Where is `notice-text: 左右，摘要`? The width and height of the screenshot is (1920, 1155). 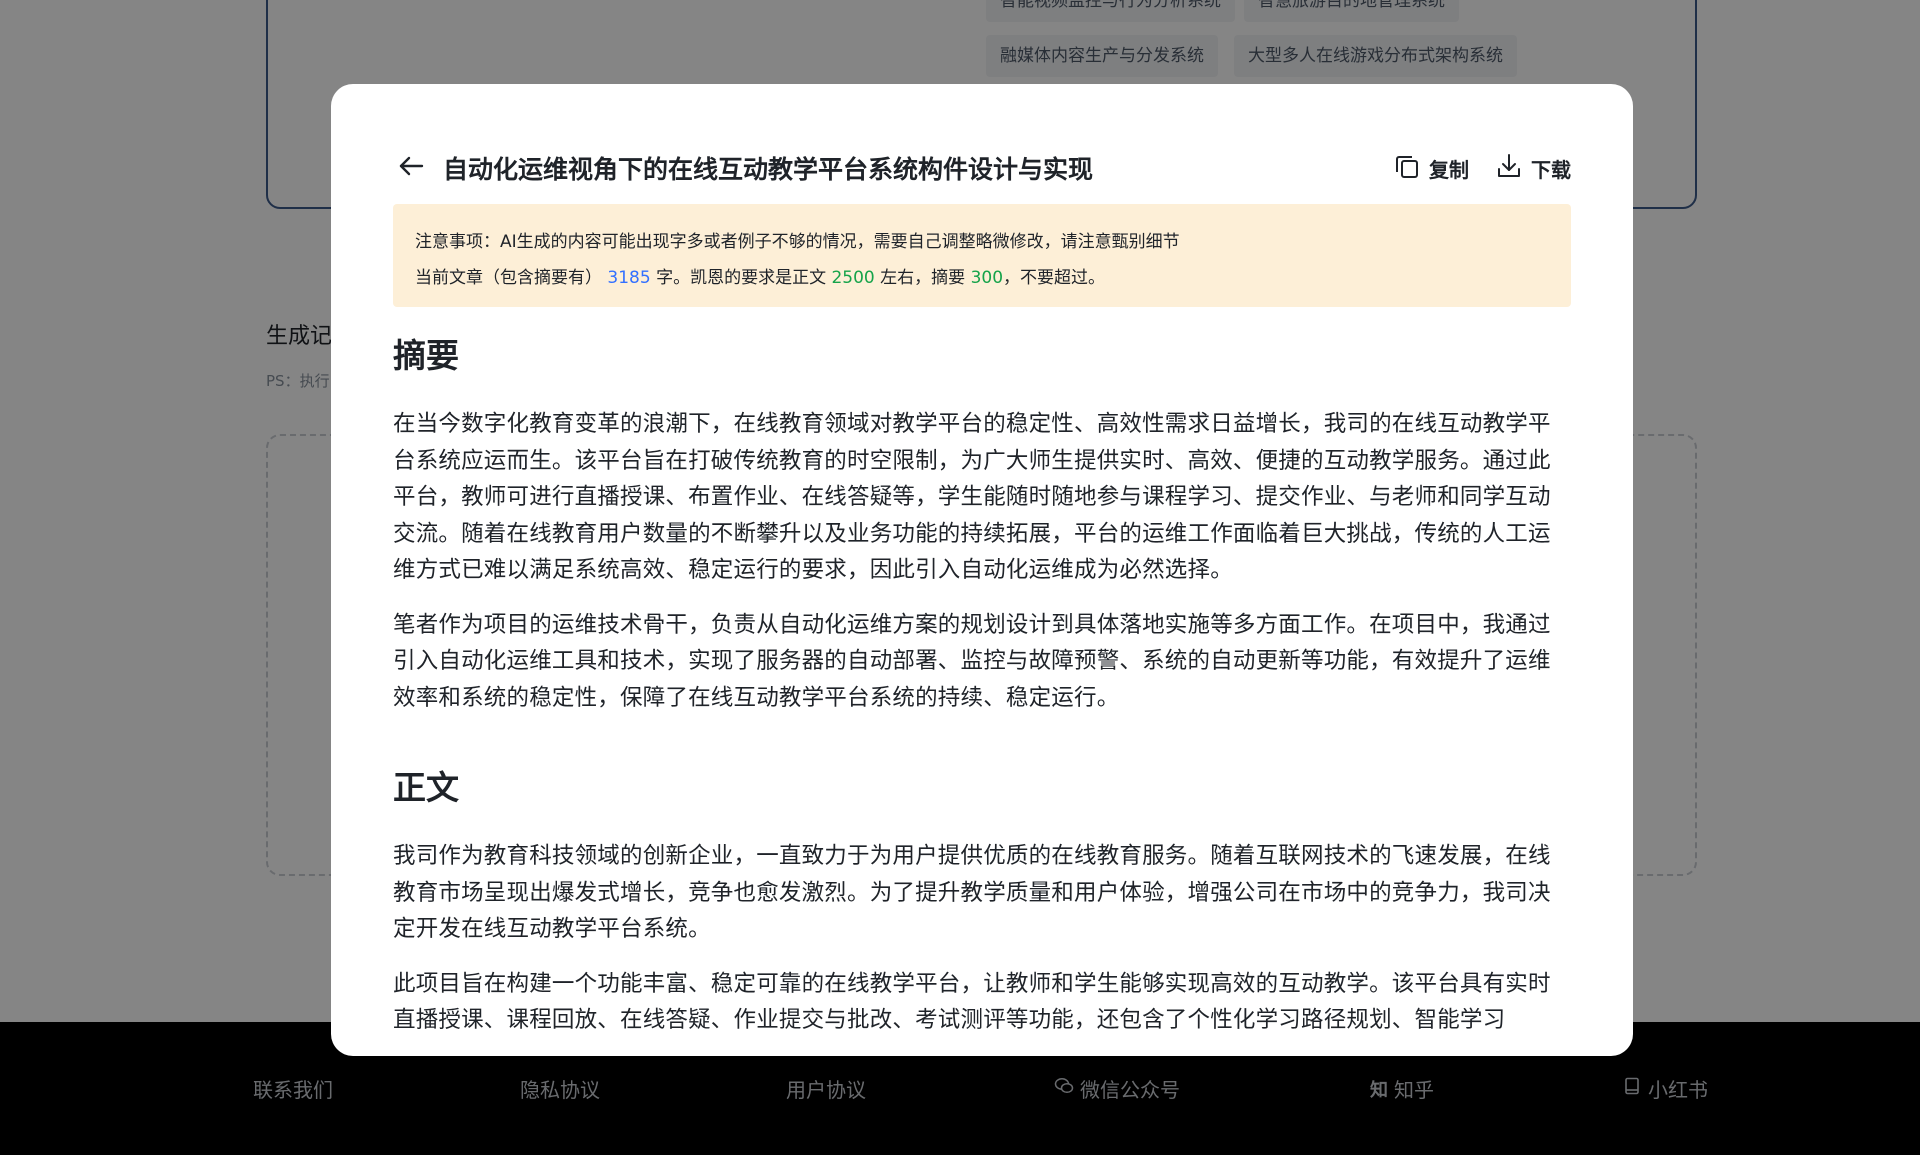
notice-text: 左右，摘要 is located at coordinates (923, 278).